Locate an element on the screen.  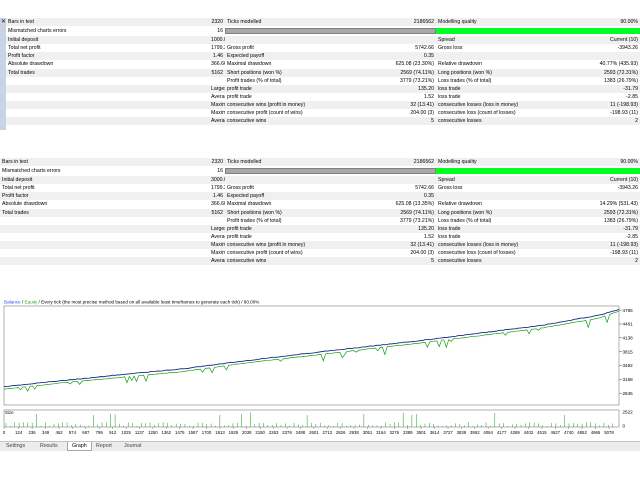
report-row: Mismatched charts errors 16 is located at coordinates (323, 31).